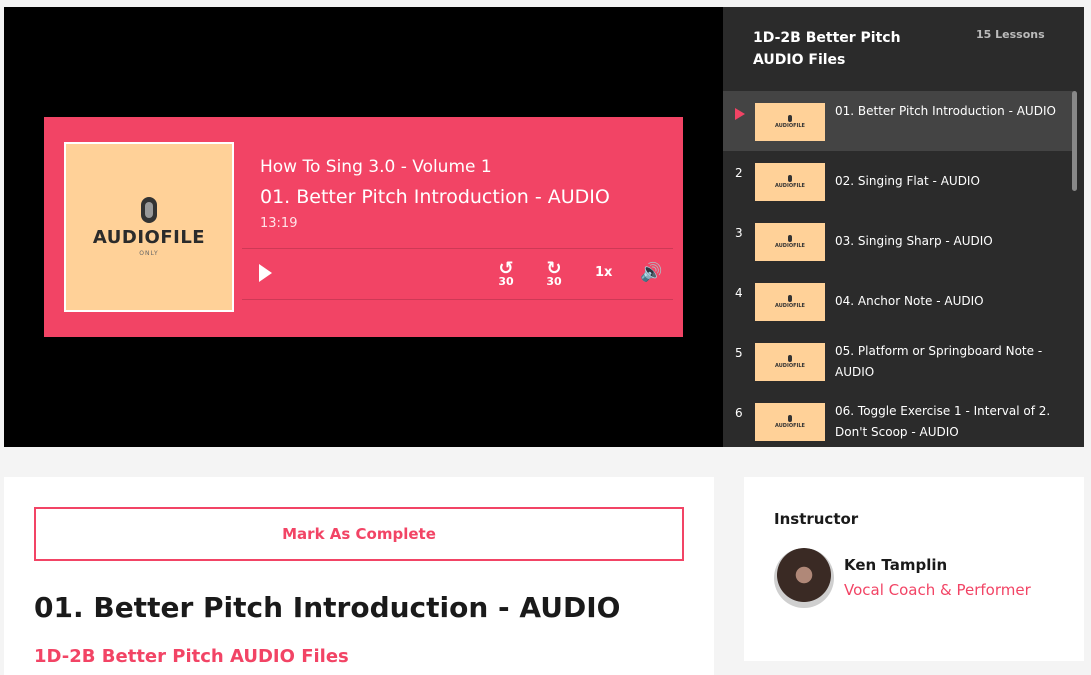  I want to click on rewind-icon: ↺, so click(506, 268).